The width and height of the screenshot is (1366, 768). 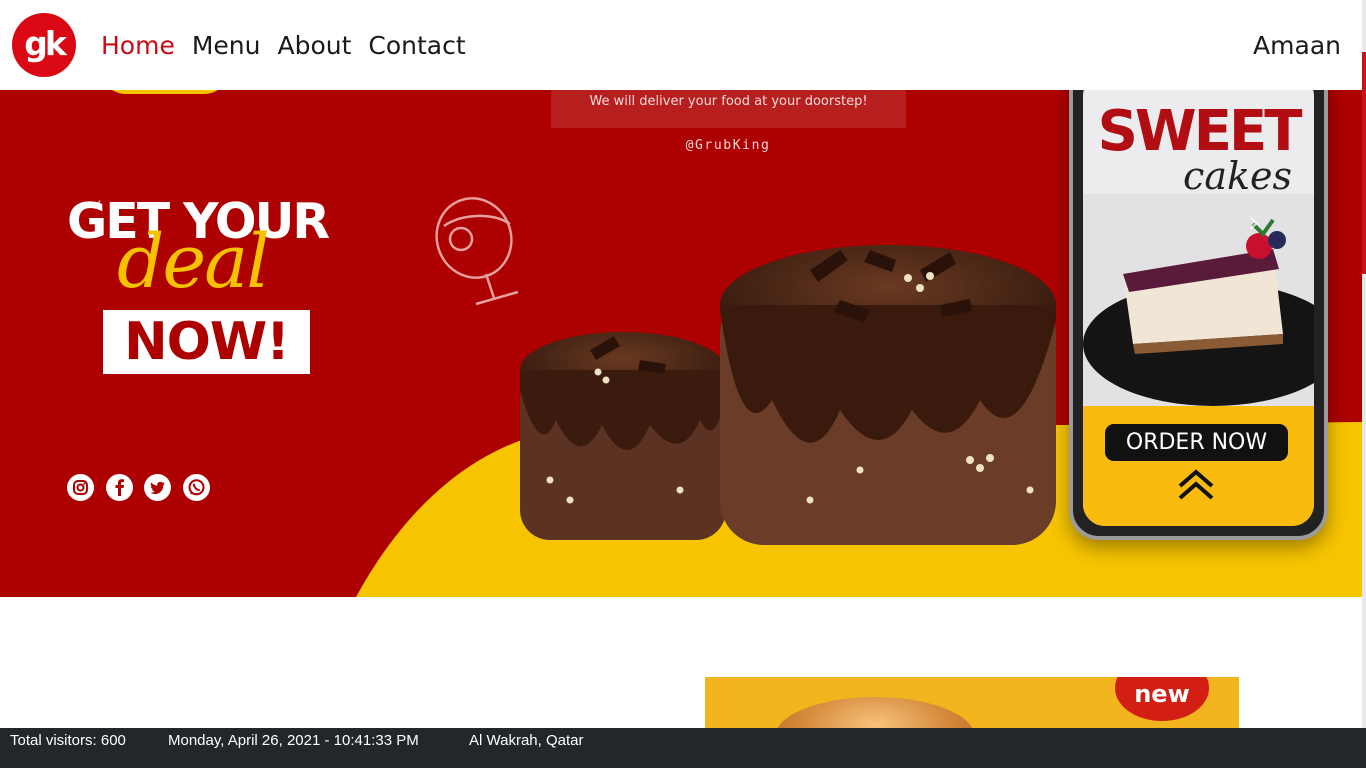 What do you see at coordinates (1237, 176) in the screenshot?
I see `phone-subtitle: cakes` at bounding box center [1237, 176].